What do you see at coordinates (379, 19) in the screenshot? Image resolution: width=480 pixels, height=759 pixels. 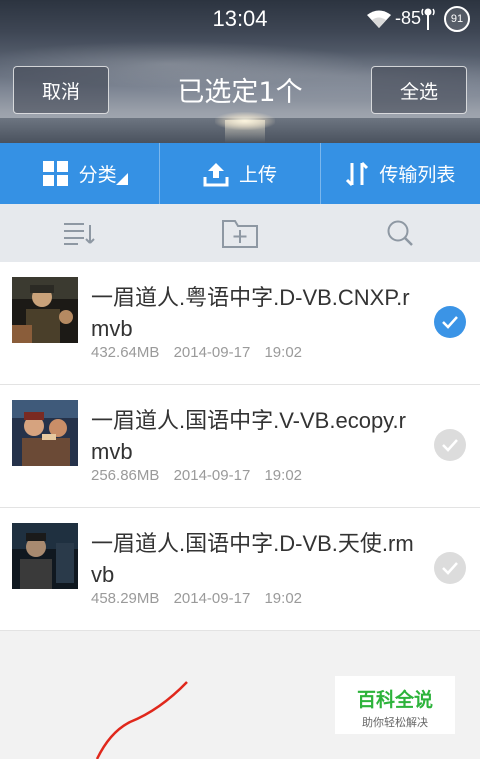 I see `wifi-icon` at bounding box center [379, 19].